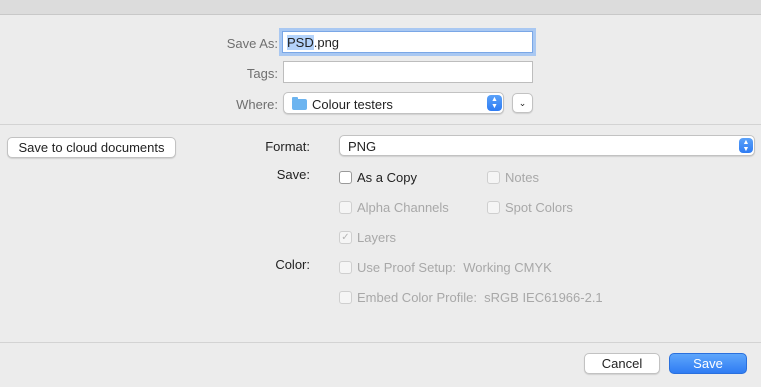 The image size is (761, 387). I want to click on tags-field, so click(408, 72).